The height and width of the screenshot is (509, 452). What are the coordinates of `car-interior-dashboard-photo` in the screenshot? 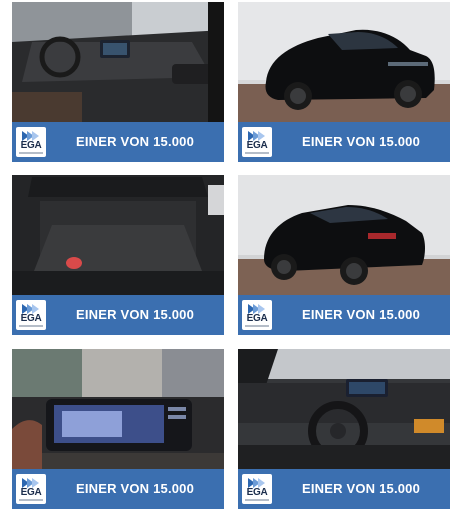 It's located at (118, 62).